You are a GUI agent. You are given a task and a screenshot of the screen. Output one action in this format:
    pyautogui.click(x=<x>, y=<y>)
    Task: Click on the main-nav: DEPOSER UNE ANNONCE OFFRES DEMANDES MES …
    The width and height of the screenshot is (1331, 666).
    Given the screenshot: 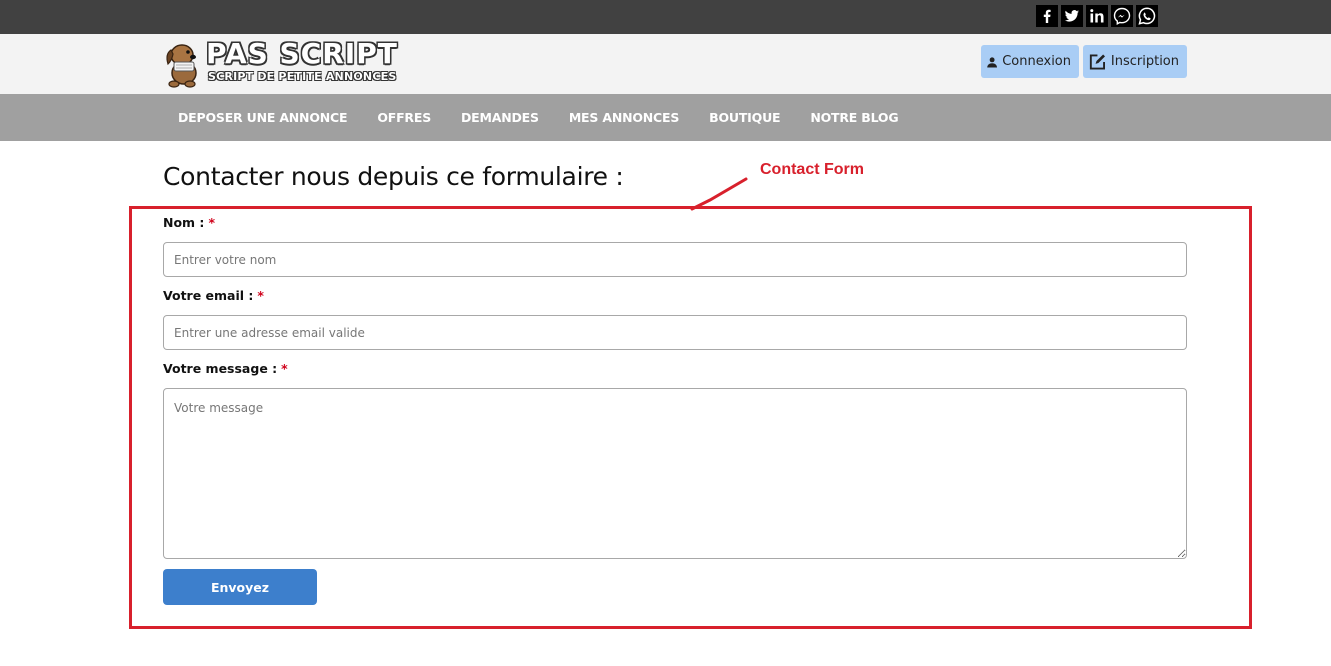 What is the action you would take?
    pyautogui.click(x=665, y=117)
    